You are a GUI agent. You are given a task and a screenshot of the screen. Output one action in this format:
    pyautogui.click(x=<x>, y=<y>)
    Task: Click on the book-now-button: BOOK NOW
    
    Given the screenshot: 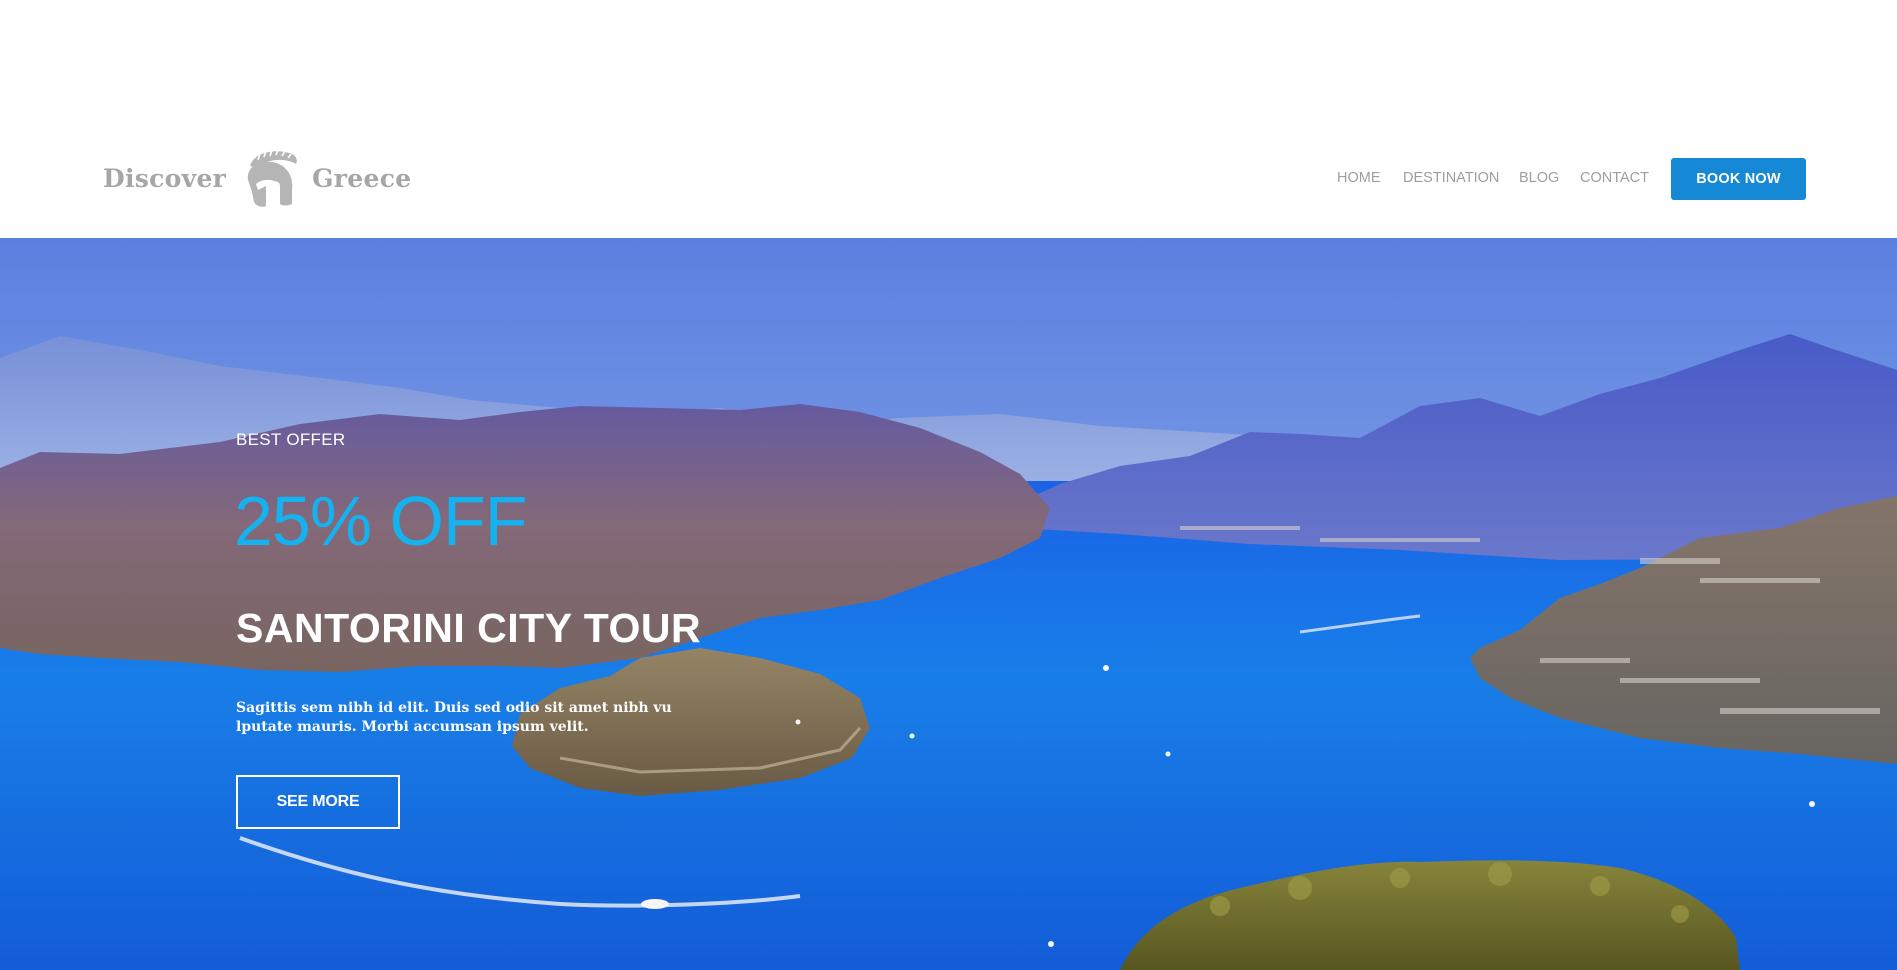 What is the action you would take?
    pyautogui.click(x=1738, y=179)
    